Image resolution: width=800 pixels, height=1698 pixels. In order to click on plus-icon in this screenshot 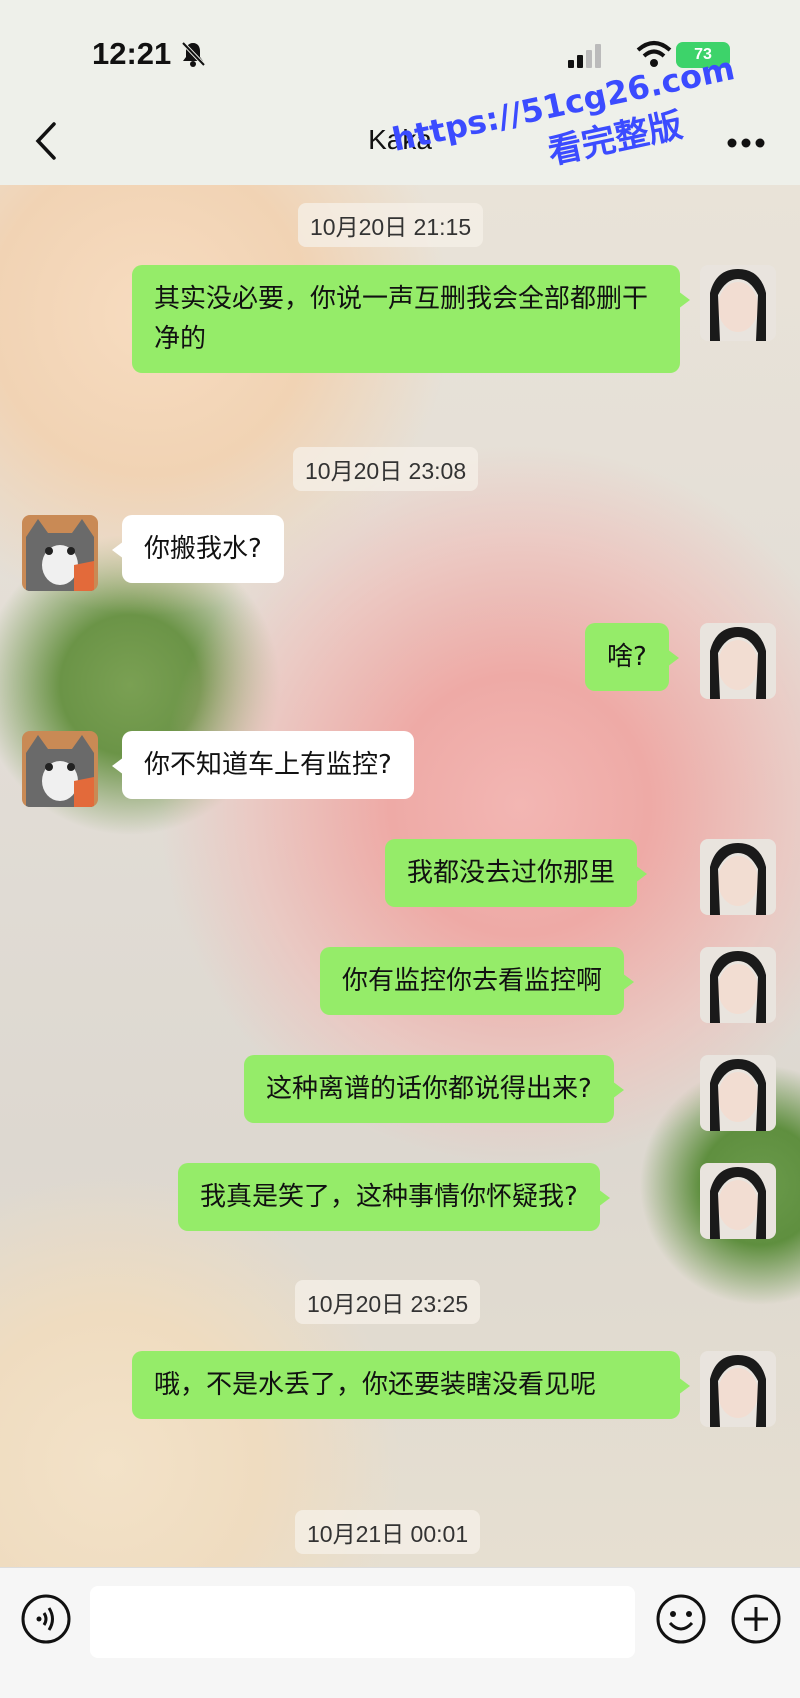, I will do `click(756, 1619)`.